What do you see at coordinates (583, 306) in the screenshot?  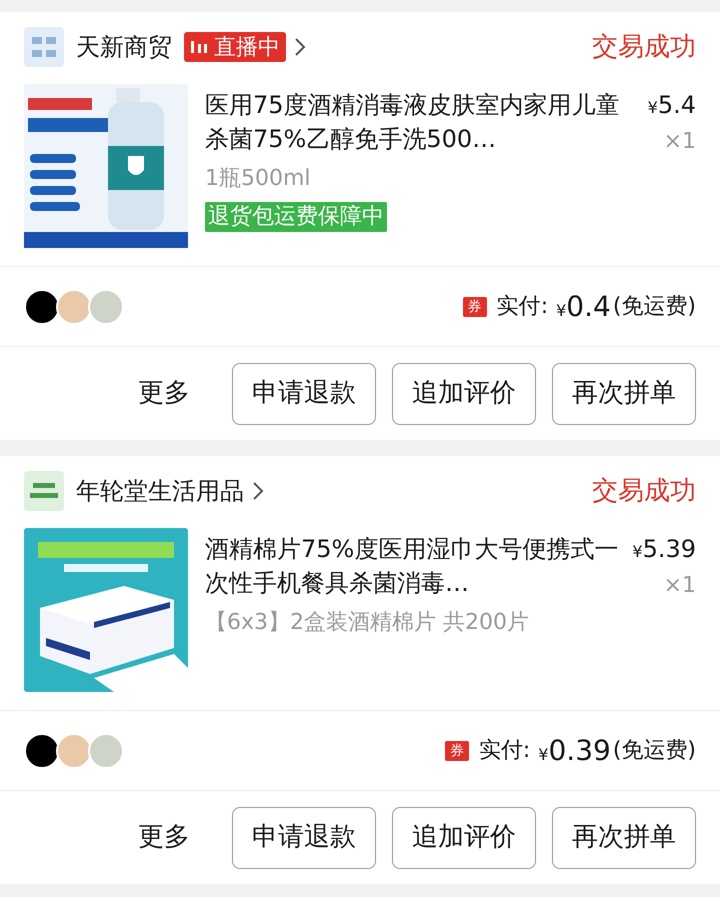 I see `paid-amount: ¥0.4` at bounding box center [583, 306].